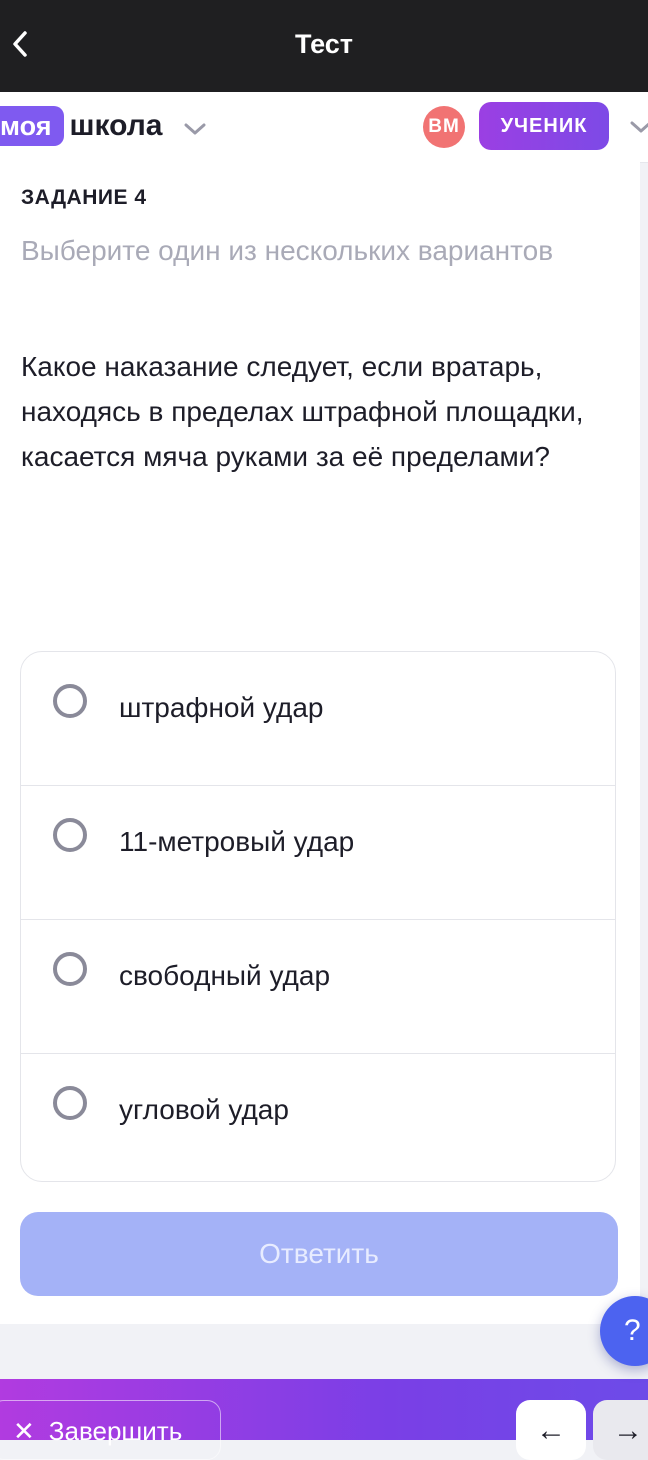 This screenshot has height=1460, width=648. What do you see at coordinates (287, 250) in the screenshot?
I see `task-hint: Выберите один из нескольких вариантов` at bounding box center [287, 250].